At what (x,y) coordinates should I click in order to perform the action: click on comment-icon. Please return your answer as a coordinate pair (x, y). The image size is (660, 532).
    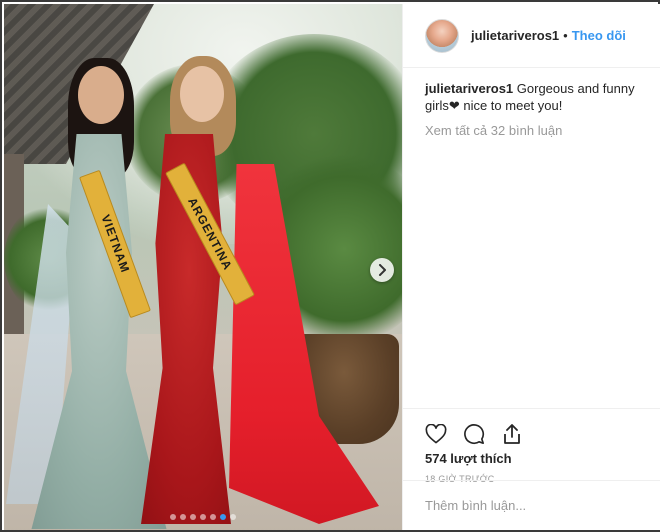
    Looking at the image, I should click on (474, 434).